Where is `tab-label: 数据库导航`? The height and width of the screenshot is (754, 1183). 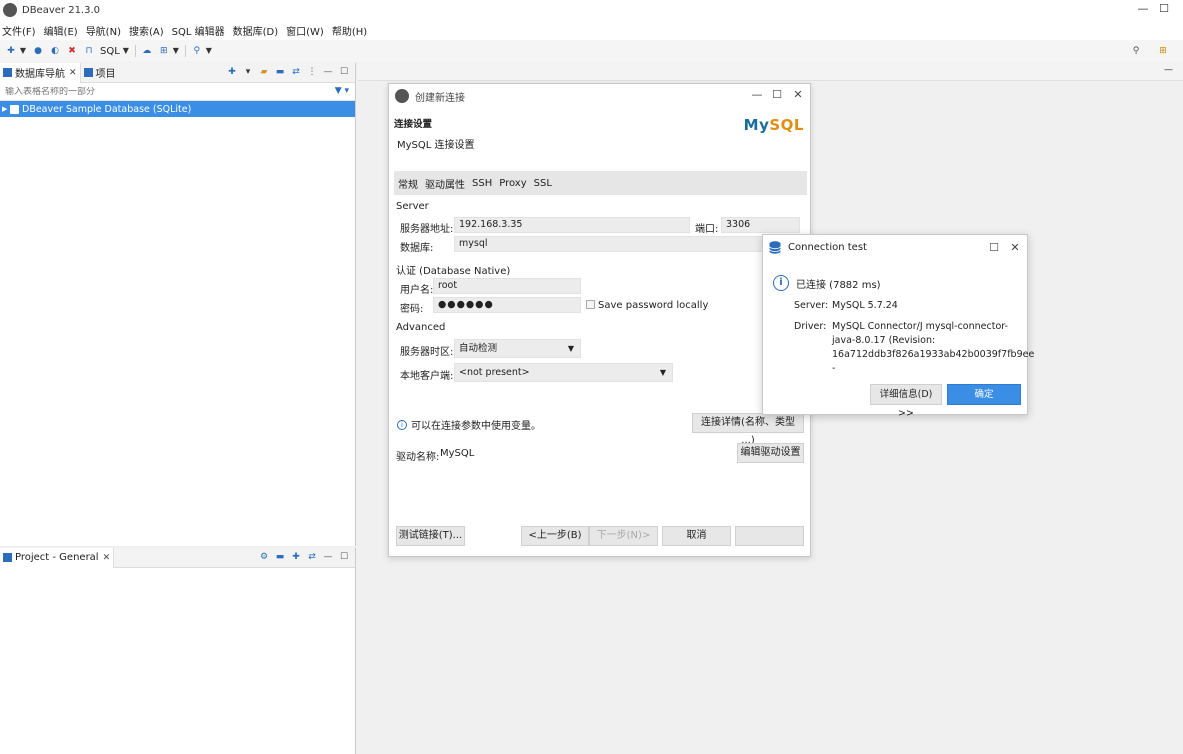
tab-label: 数据库导航 is located at coordinates (40, 74).